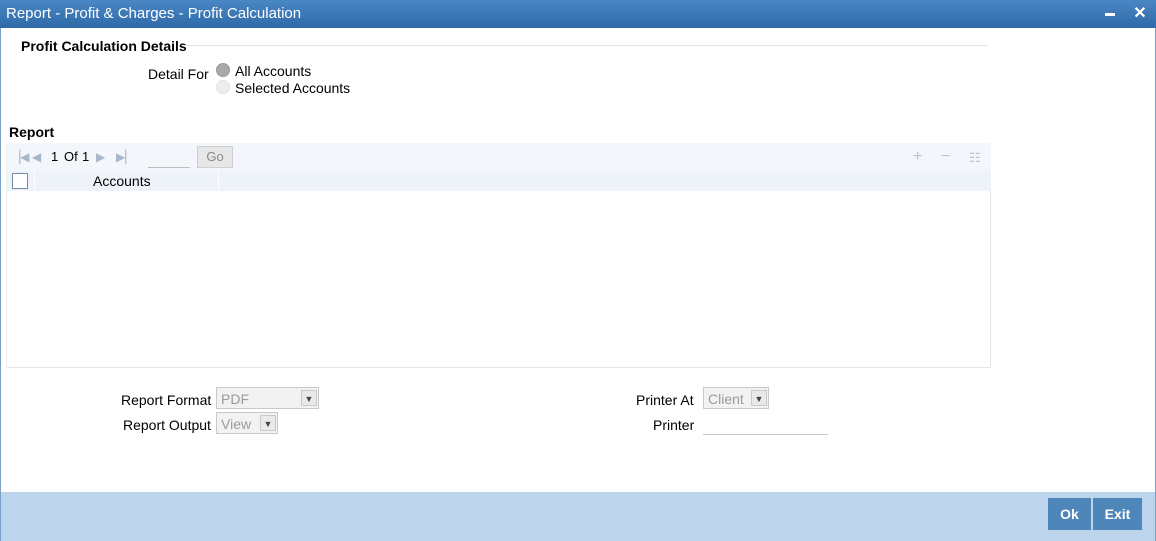 The width and height of the screenshot is (1156, 541). I want to click on radio-selected-accounts-label: Selected Accounts, so click(292, 88).